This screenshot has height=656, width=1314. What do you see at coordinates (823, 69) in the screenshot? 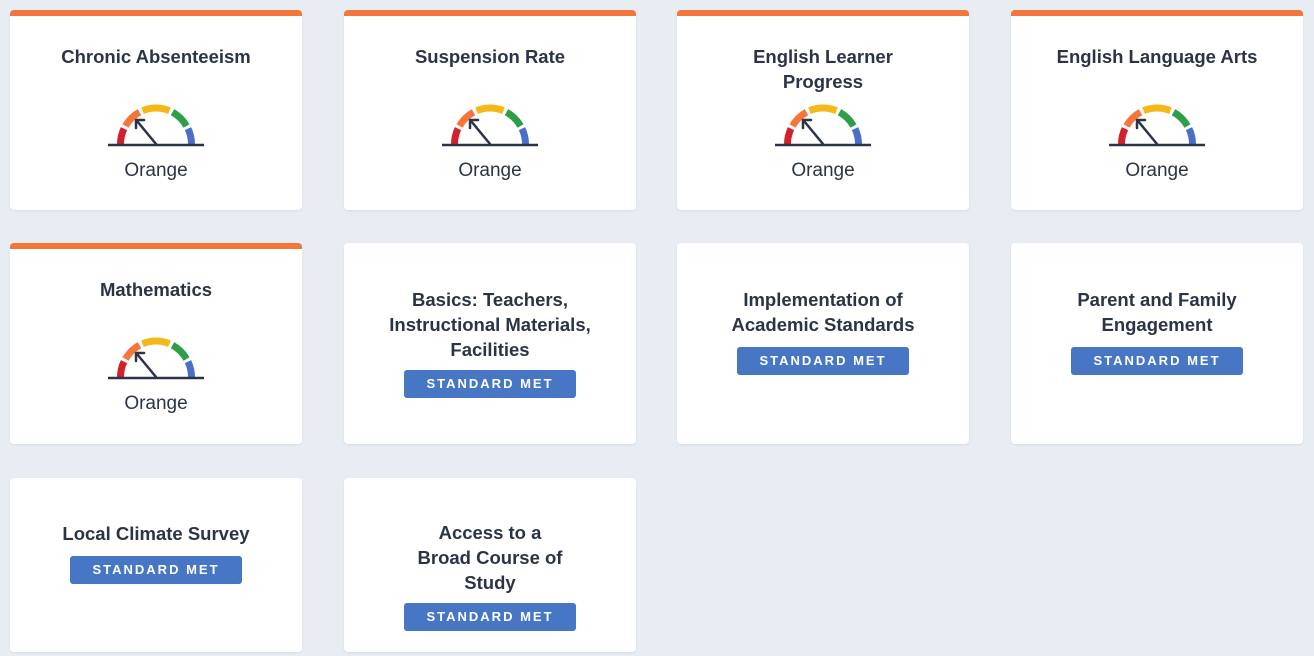
I see `card-title: English Learner Progress` at bounding box center [823, 69].